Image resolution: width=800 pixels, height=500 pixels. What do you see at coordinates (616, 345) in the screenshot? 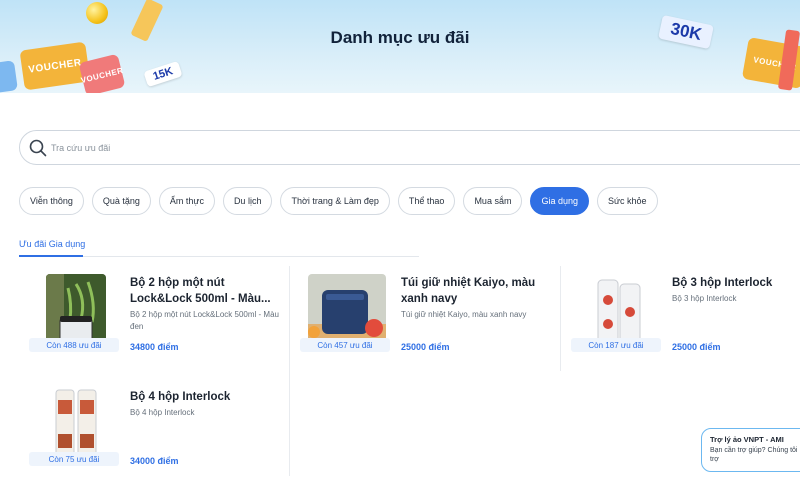
I see `stock-badge: Còn 187 ưu đãi` at bounding box center [616, 345].